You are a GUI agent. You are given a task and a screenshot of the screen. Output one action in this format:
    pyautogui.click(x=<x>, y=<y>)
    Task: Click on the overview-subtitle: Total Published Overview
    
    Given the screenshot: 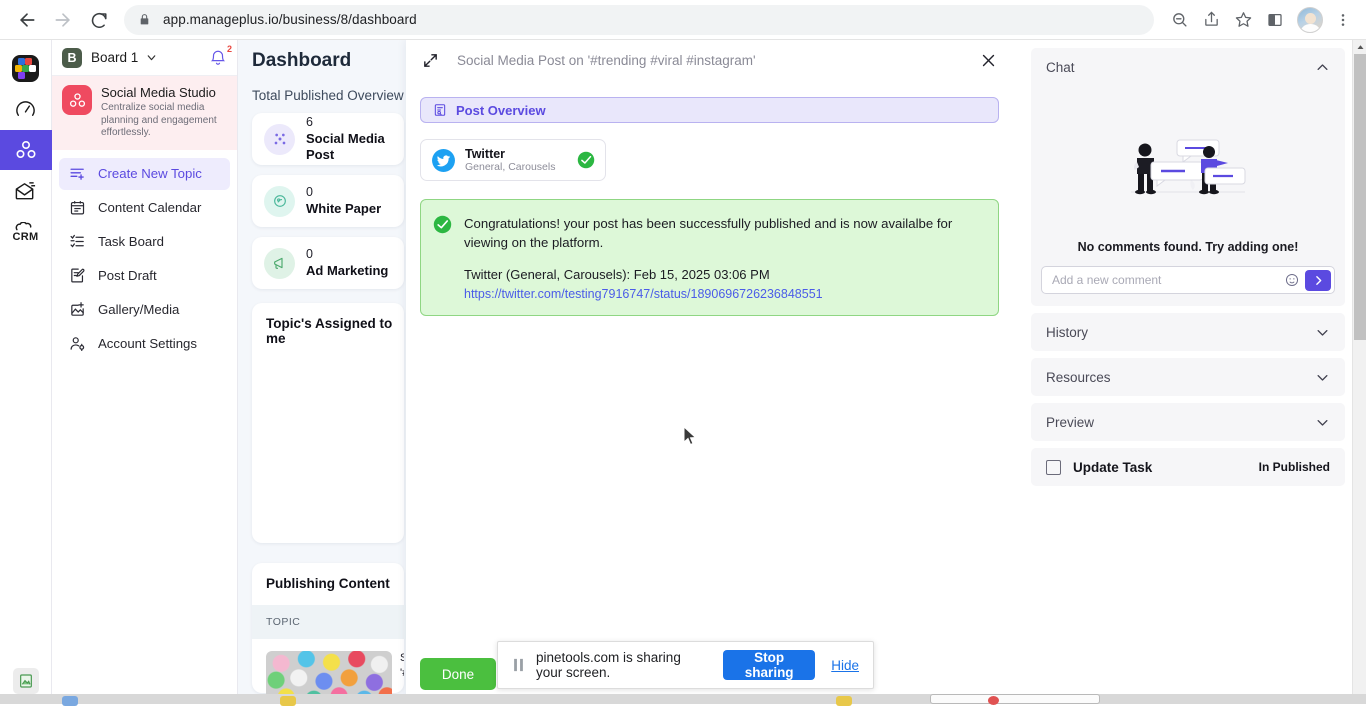 What is the action you would take?
    pyautogui.click(x=329, y=95)
    